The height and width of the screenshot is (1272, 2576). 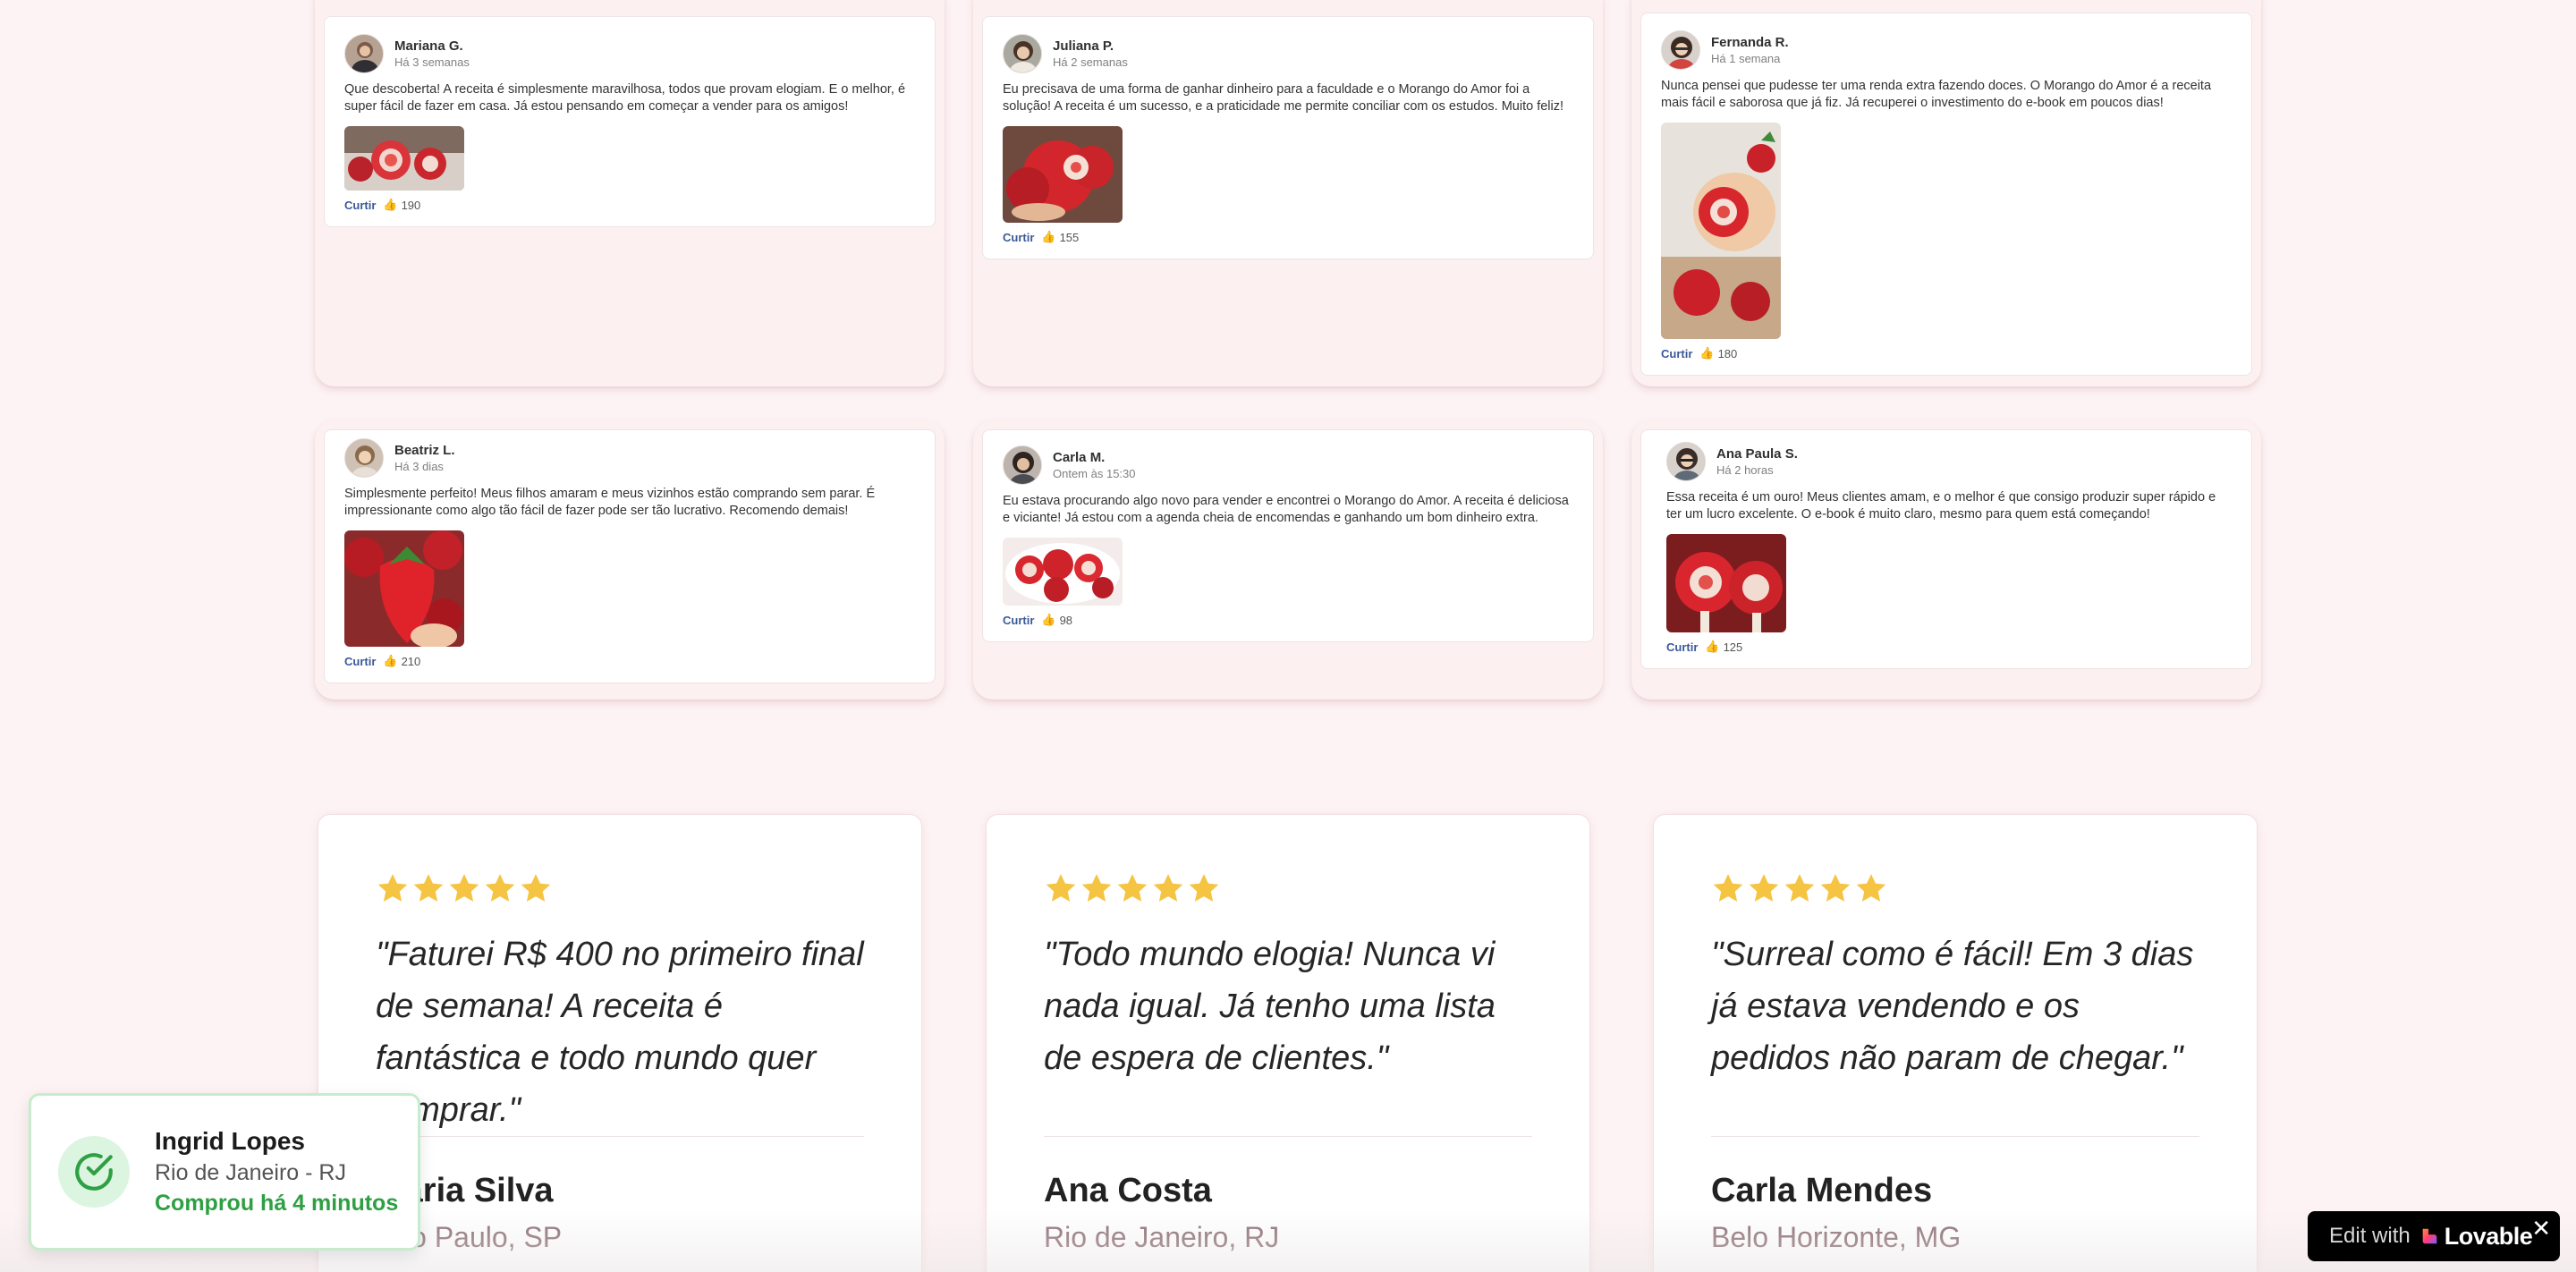 What do you see at coordinates (2370, 1236) in the screenshot?
I see `edit-label: Edit with` at bounding box center [2370, 1236].